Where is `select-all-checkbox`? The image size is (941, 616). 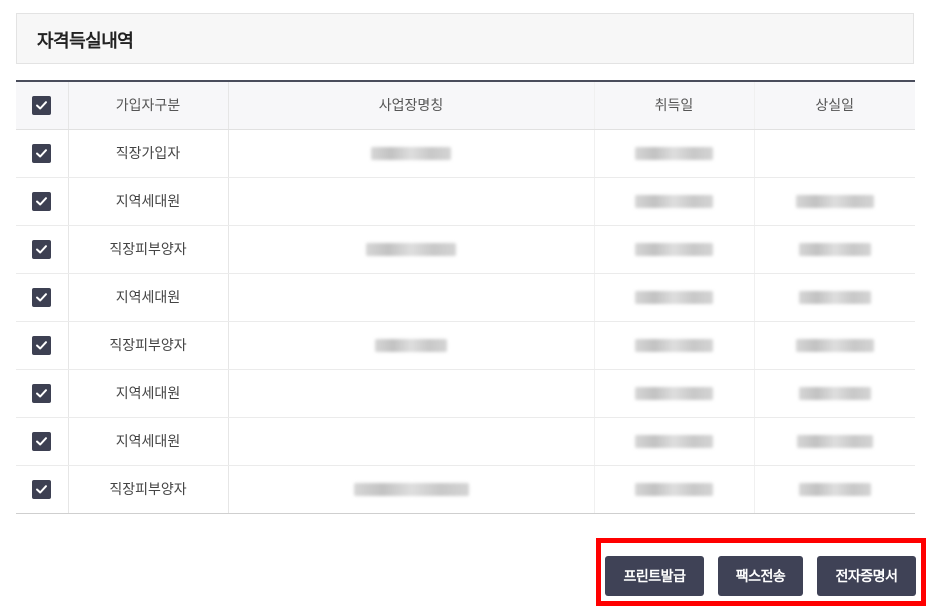 select-all-checkbox is located at coordinates (42, 105).